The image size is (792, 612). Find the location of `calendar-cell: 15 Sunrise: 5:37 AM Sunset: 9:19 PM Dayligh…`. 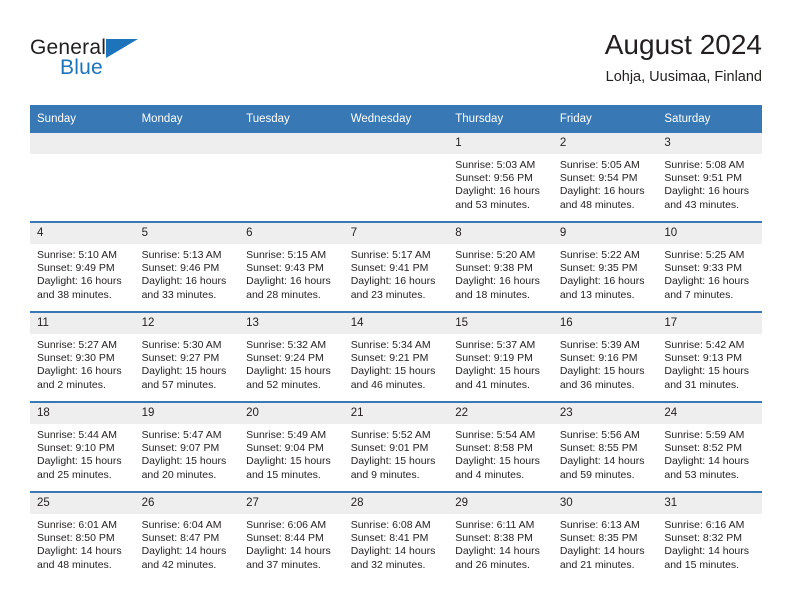

calendar-cell: 15 Sunrise: 5:37 AM Sunset: 9:19 PM Dayligh… is located at coordinates (500, 356).